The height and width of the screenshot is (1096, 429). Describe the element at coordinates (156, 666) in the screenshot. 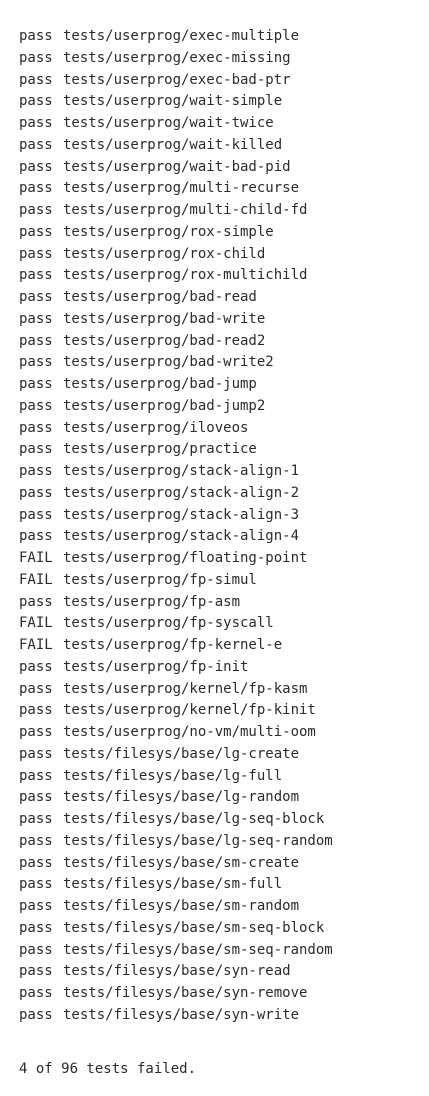

I see `test-path: tests/userprog/fp-init` at that location.